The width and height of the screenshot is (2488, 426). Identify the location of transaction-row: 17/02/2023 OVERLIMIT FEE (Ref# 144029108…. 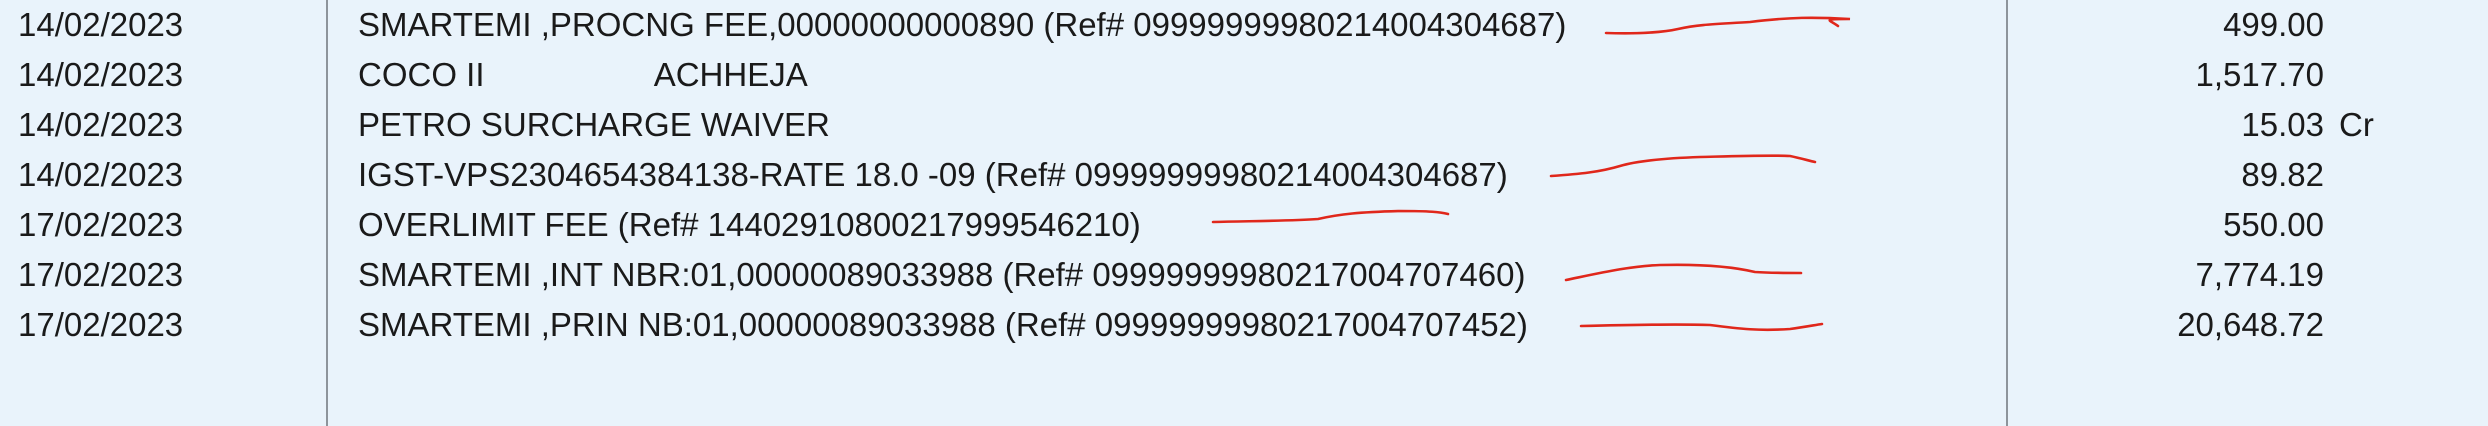
(1244, 225).